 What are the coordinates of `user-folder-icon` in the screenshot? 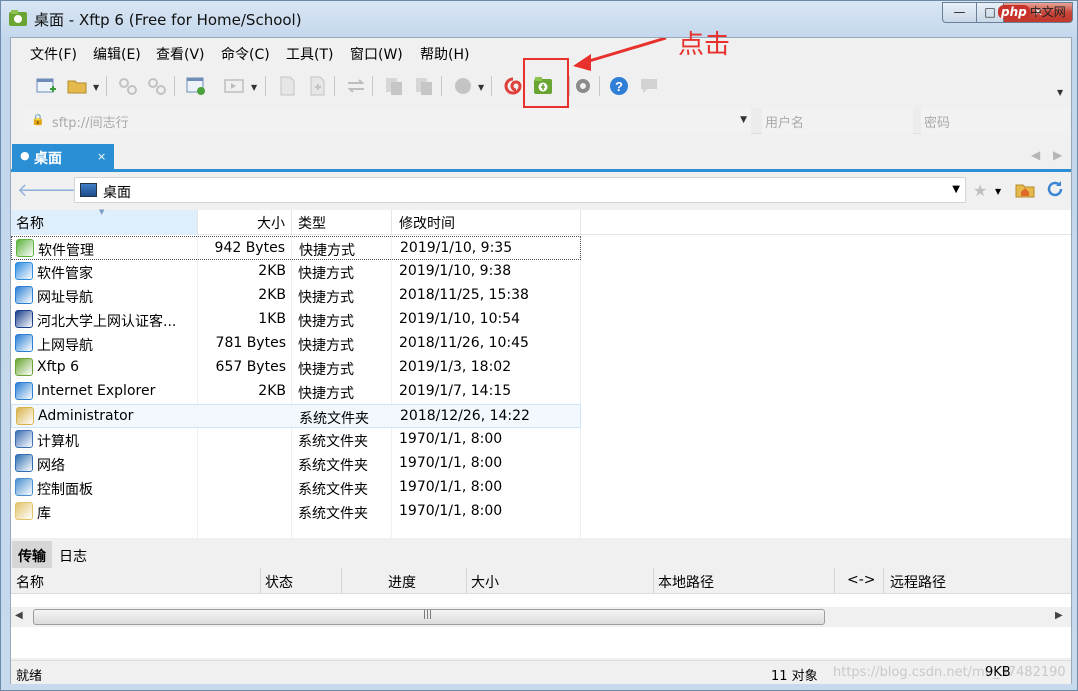 It's located at (25, 416).